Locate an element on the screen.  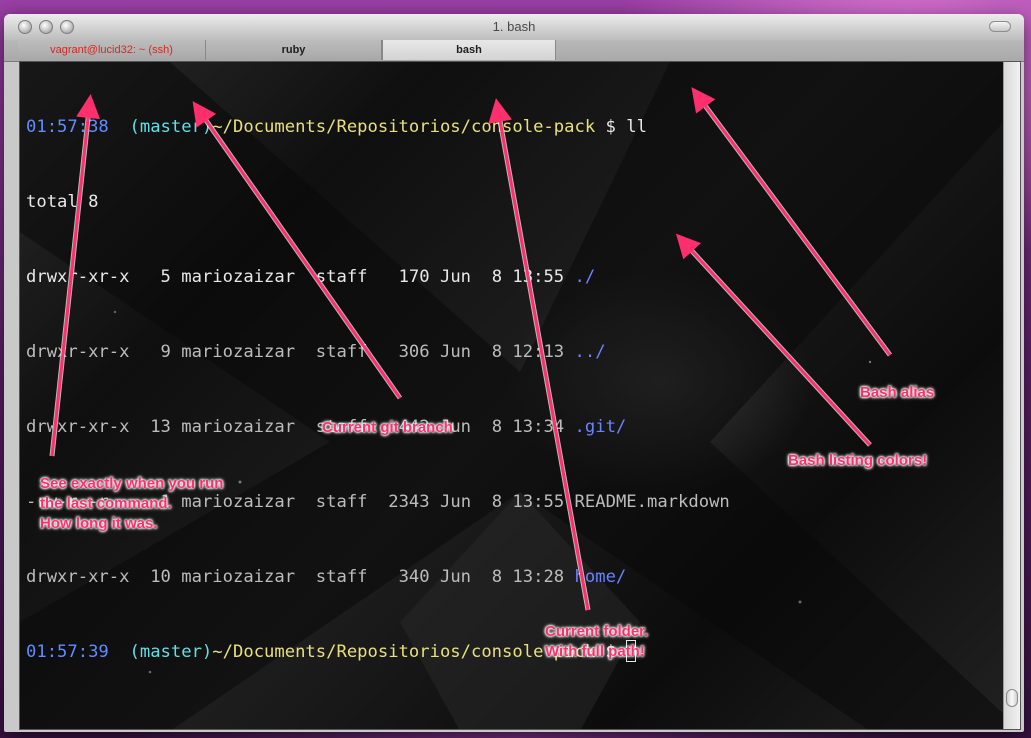
row-name: ./ is located at coordinates (585, 277).